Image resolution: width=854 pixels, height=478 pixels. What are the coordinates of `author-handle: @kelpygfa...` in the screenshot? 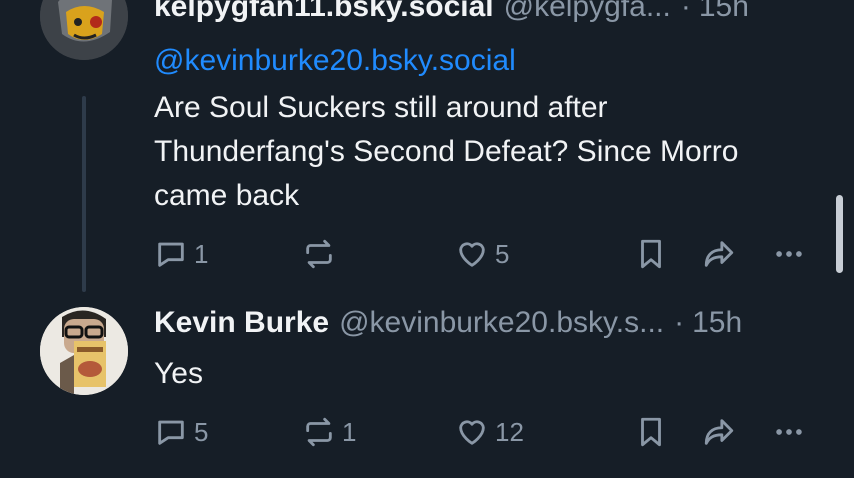 It's located at (587, 12).